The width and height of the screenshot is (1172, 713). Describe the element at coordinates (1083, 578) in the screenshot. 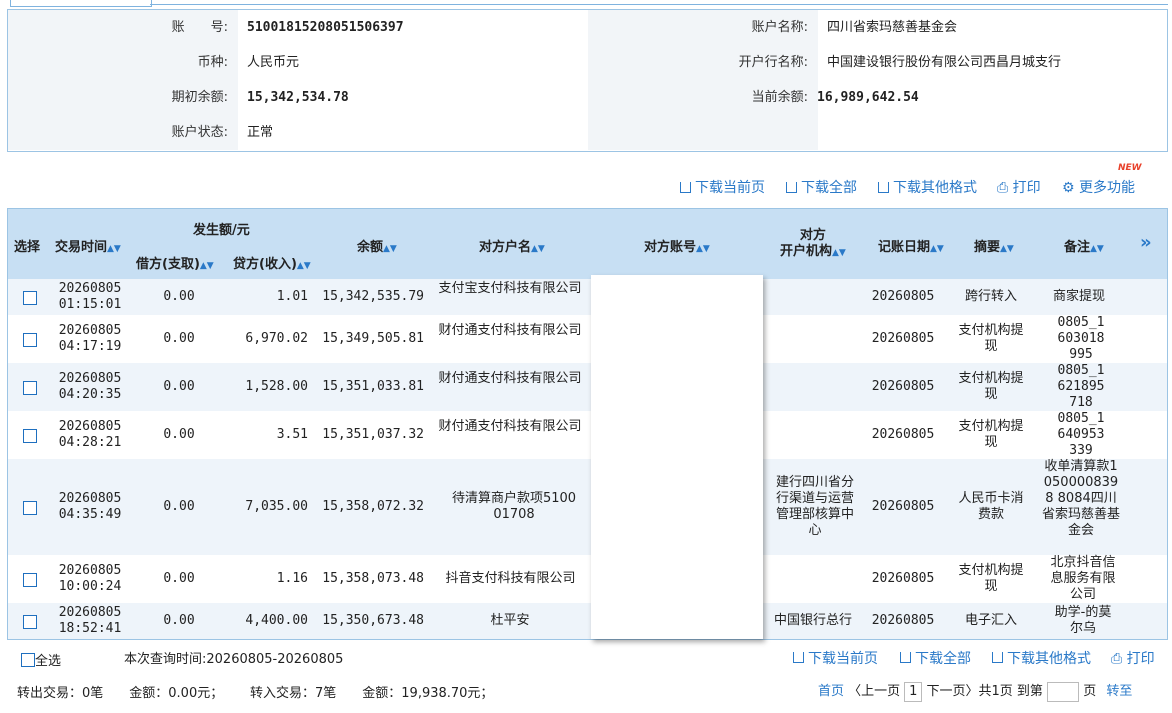

I see `row-remark: 北京抖音信息服务有限公司` at that location.